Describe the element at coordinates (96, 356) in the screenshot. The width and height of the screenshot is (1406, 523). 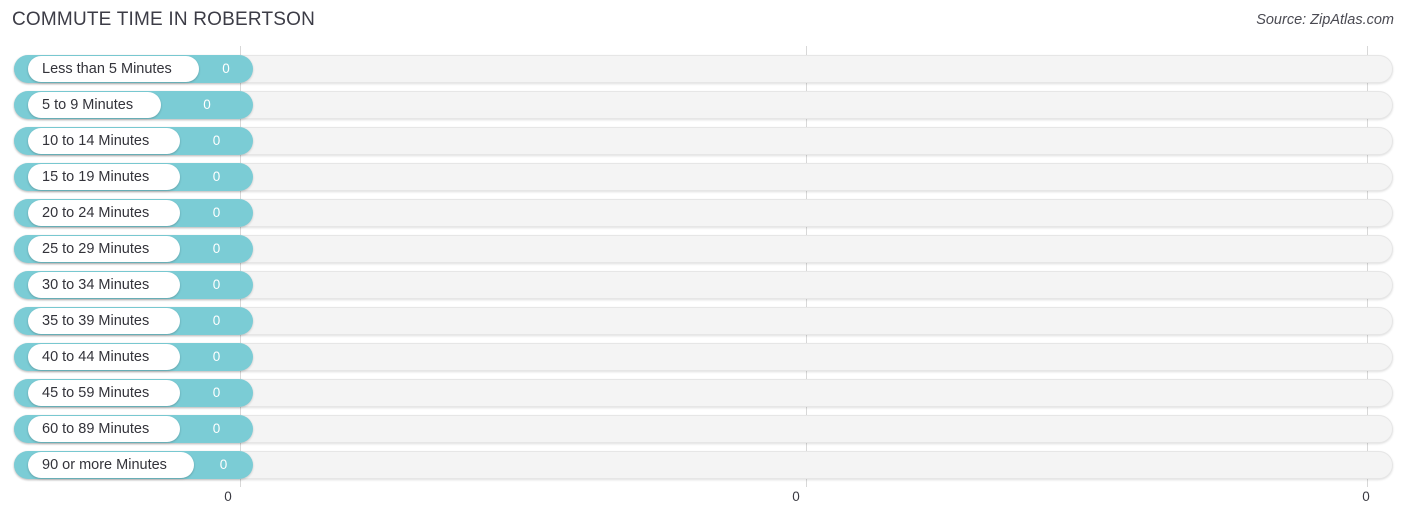
I see `bar-label: 40 to 44 Minutes` at that location.